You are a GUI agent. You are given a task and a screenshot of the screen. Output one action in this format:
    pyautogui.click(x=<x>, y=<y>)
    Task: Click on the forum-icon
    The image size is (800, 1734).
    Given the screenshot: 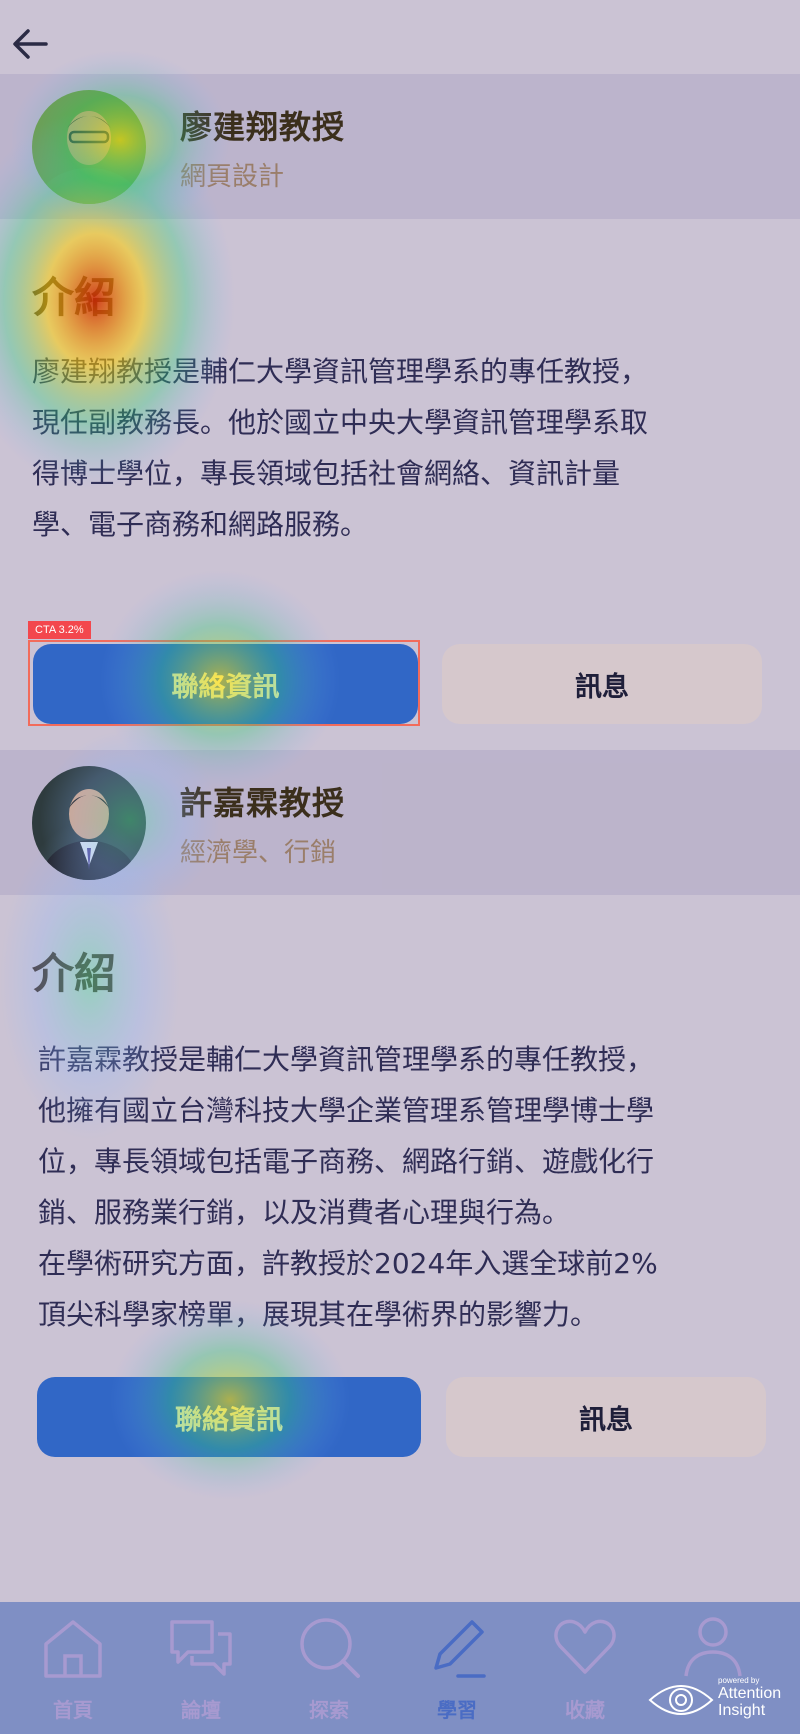 What is the action you would take?
    pyautogui.click(x=201, y=1648)
    